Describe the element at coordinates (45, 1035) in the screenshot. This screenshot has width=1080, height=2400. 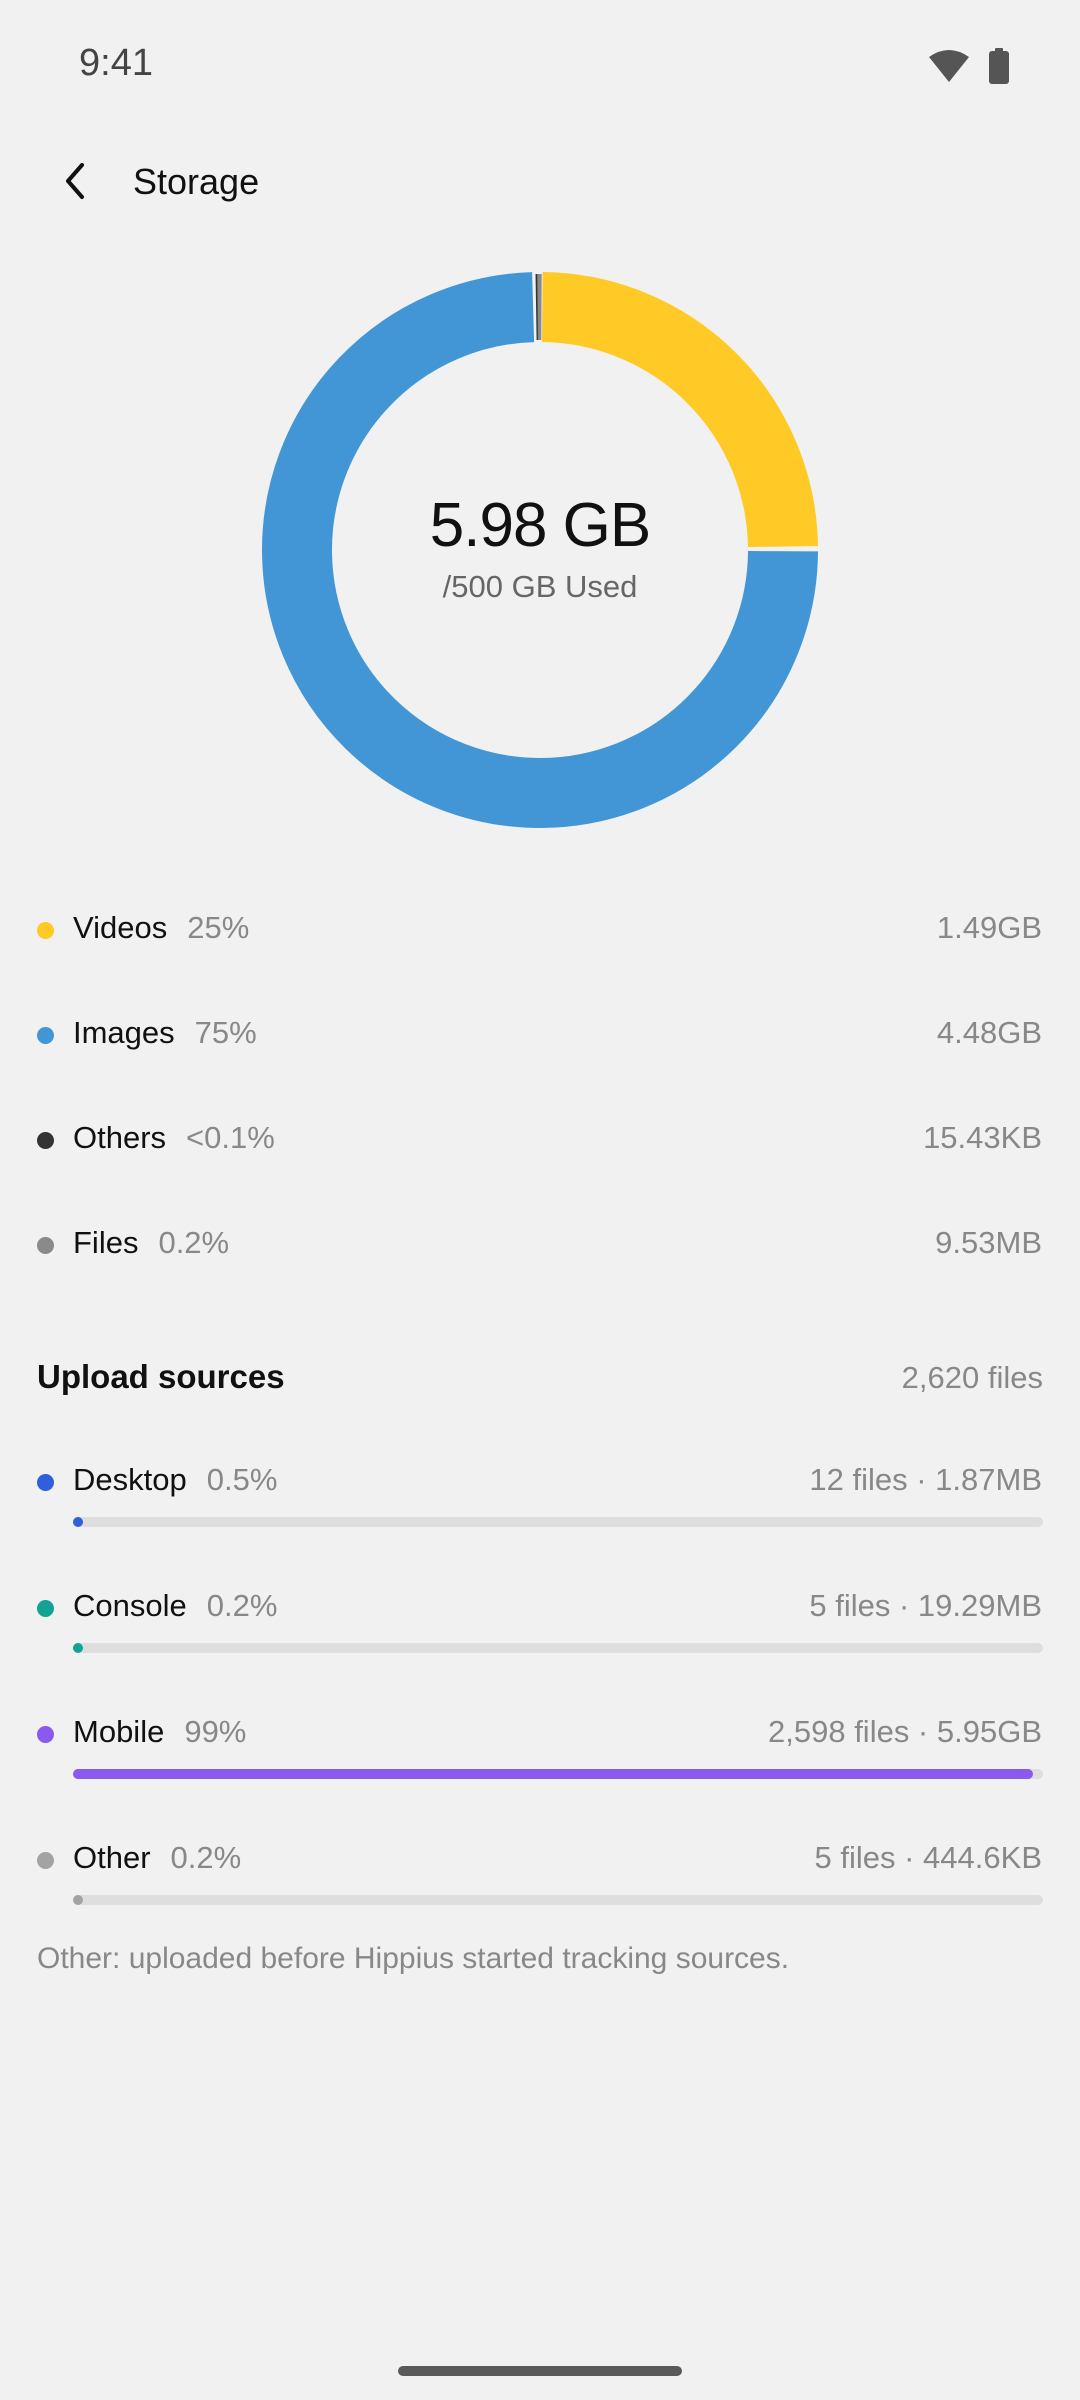
I see `images-color-dot` at that location.